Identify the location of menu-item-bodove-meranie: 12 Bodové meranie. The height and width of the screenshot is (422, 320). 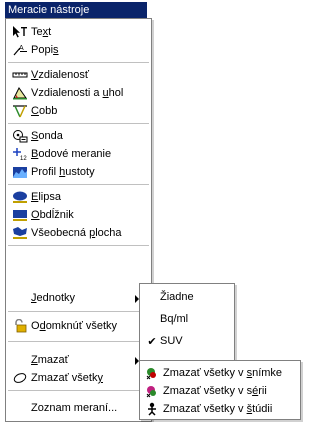
(78, 154).